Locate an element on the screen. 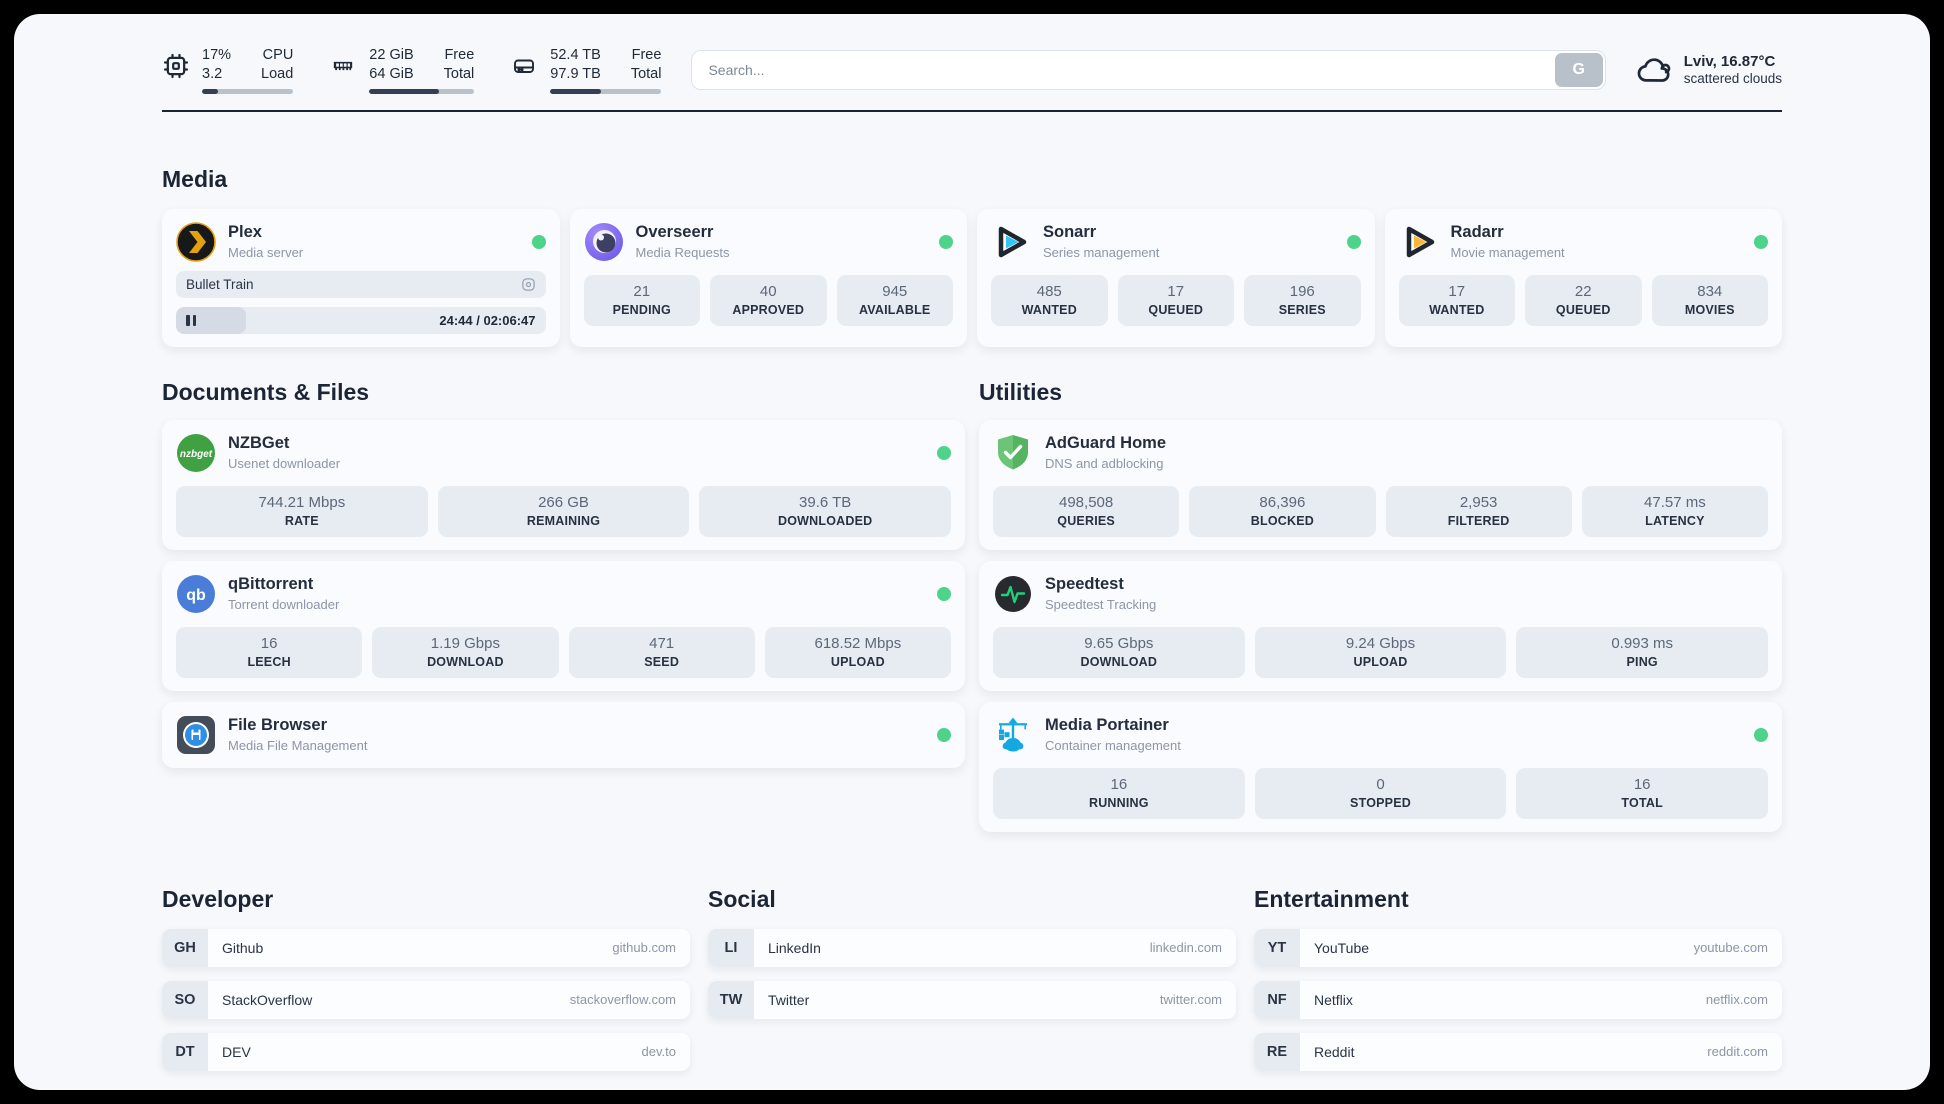 The width and height of the screenshot is (1944, 1104). link-netflix: NF Netflix netflix.com is located at coordinates (1518, 999).